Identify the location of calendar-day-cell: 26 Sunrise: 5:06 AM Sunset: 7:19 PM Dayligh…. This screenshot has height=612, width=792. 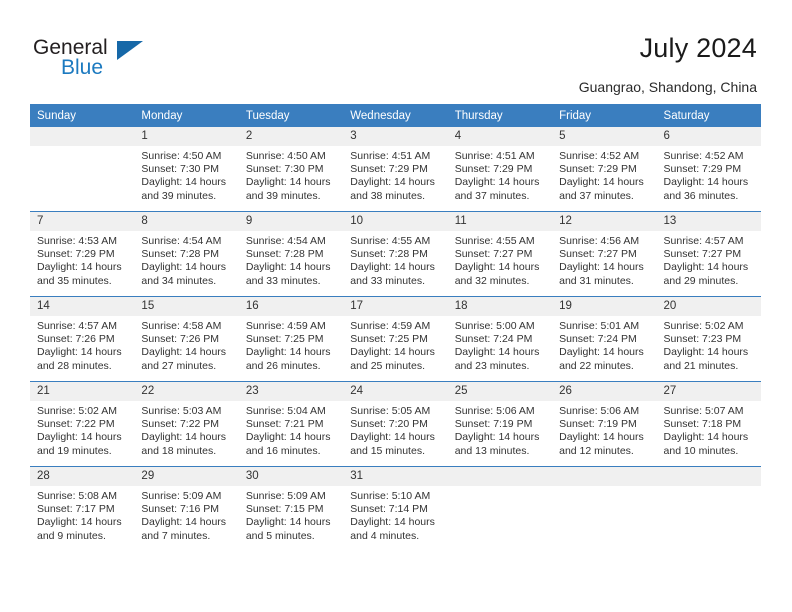
(604, 424).